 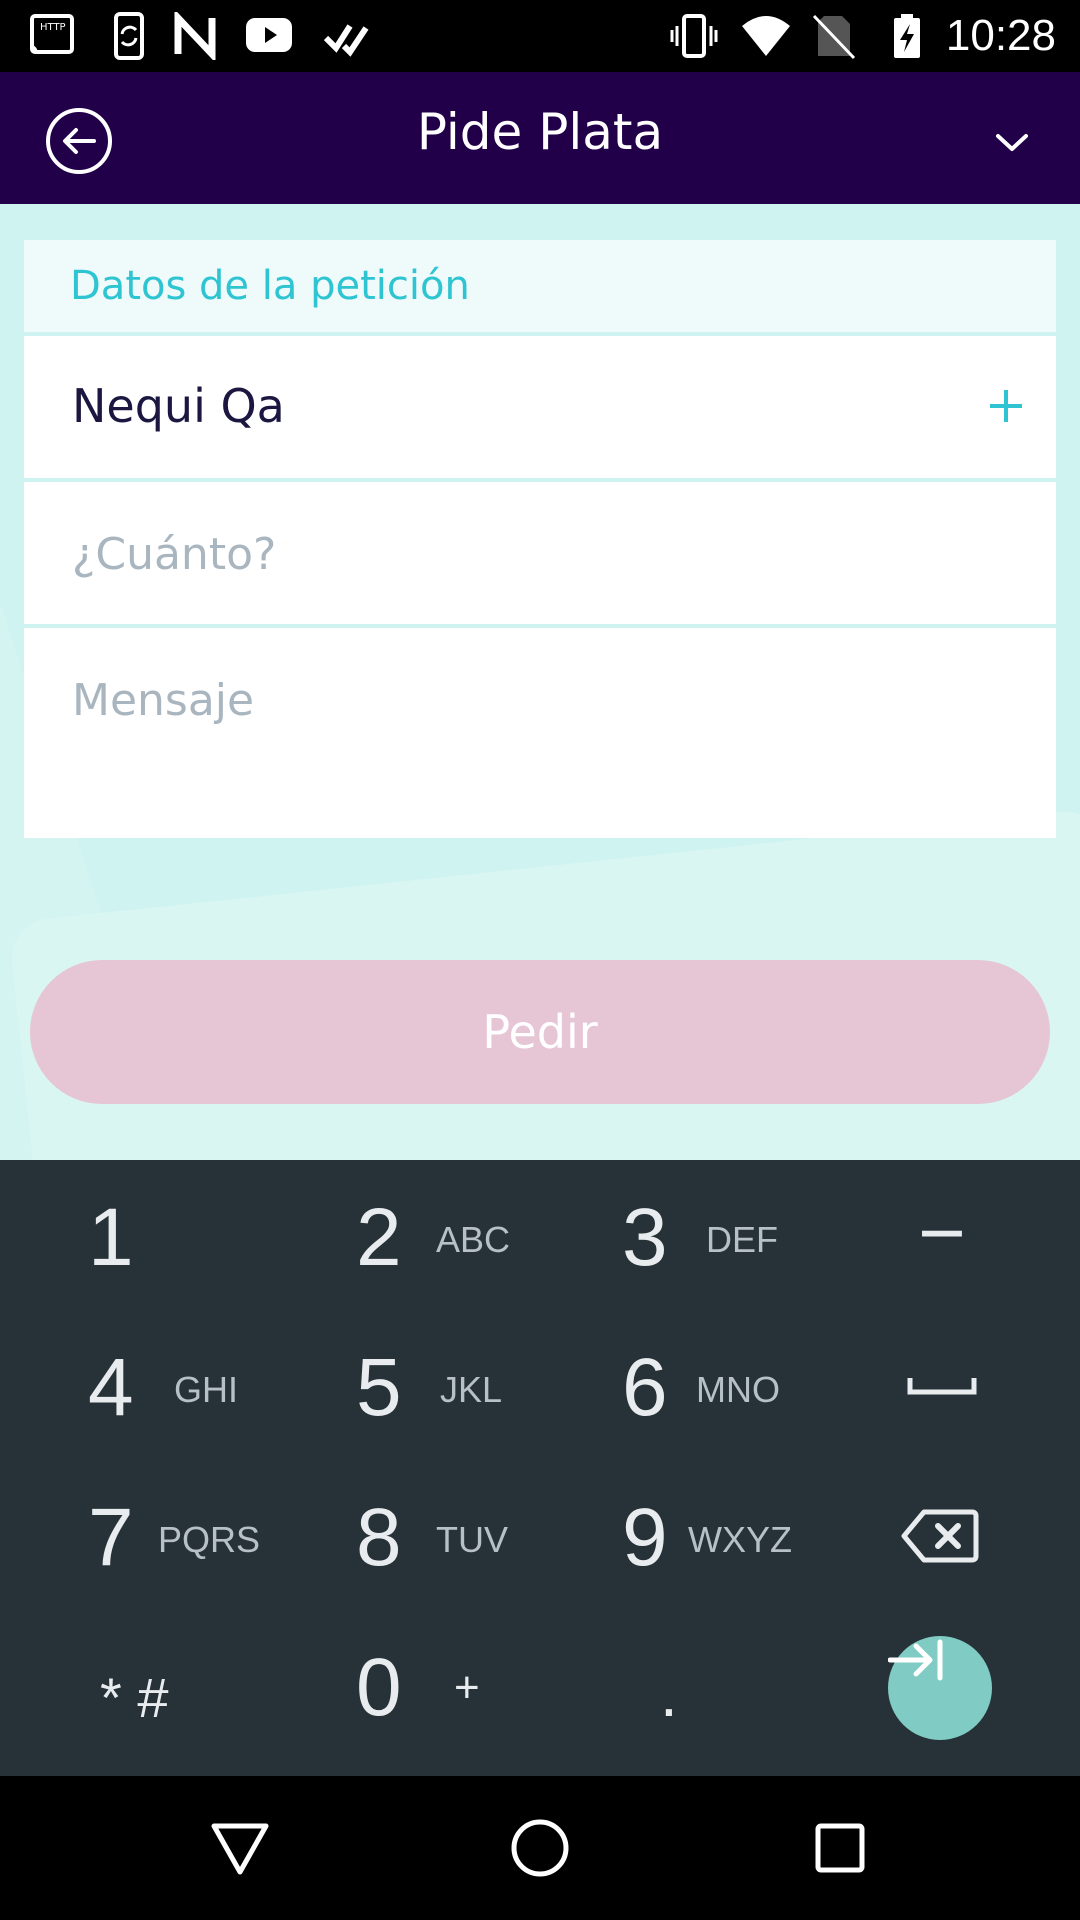 What do you see at coordinates (269, 35) in the screenshot?
I see `youtube-icon` at bounding box center [269, 35].